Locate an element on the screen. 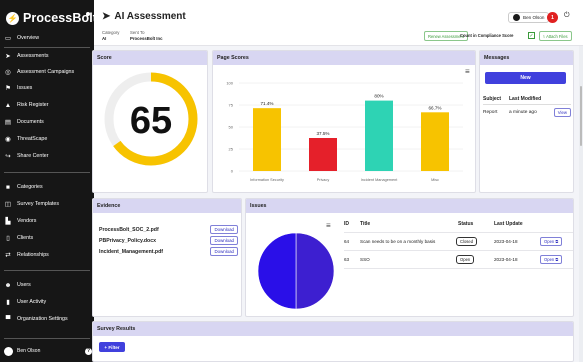  power-icon: ⏻ is located at coordinates (567, 16).